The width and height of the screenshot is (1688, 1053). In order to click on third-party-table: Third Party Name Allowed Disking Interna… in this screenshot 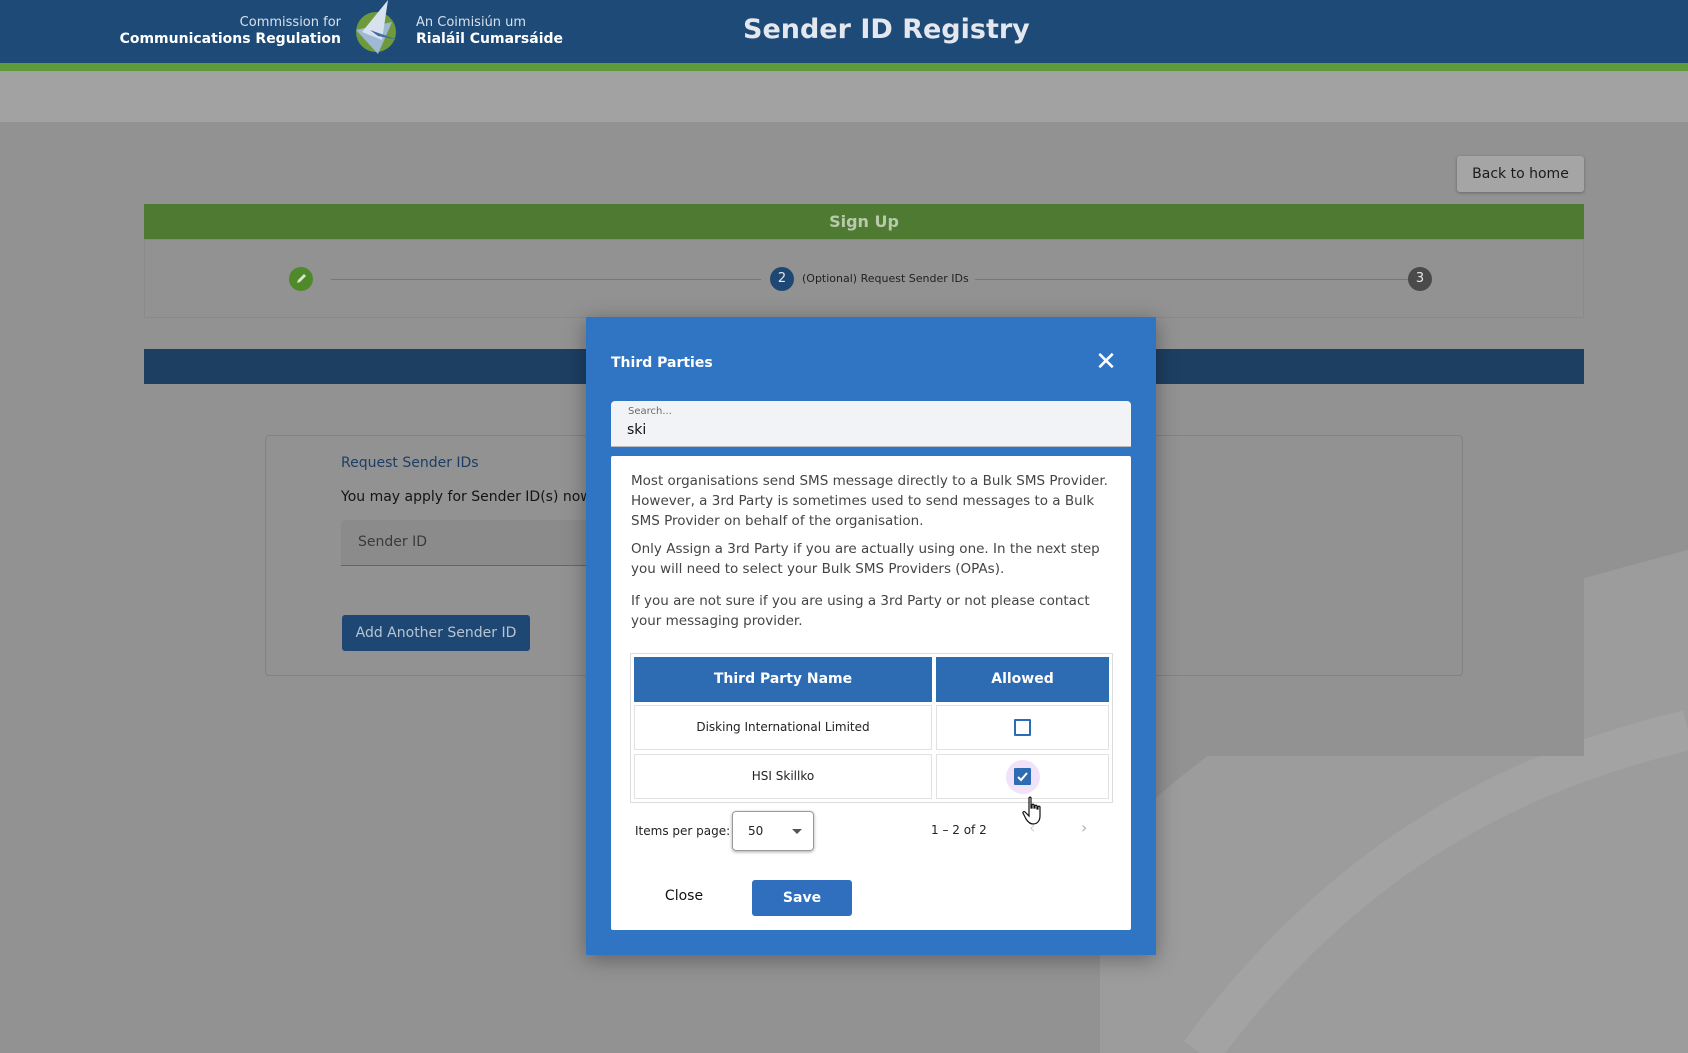, I will do `click(871, 728)`.